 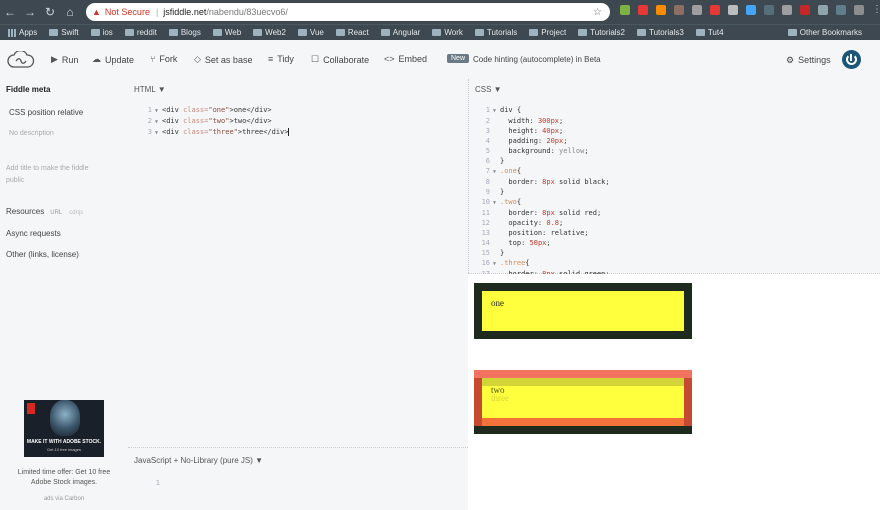 I want to click on bookmark-item: Web2, so click(x=269, y=32).